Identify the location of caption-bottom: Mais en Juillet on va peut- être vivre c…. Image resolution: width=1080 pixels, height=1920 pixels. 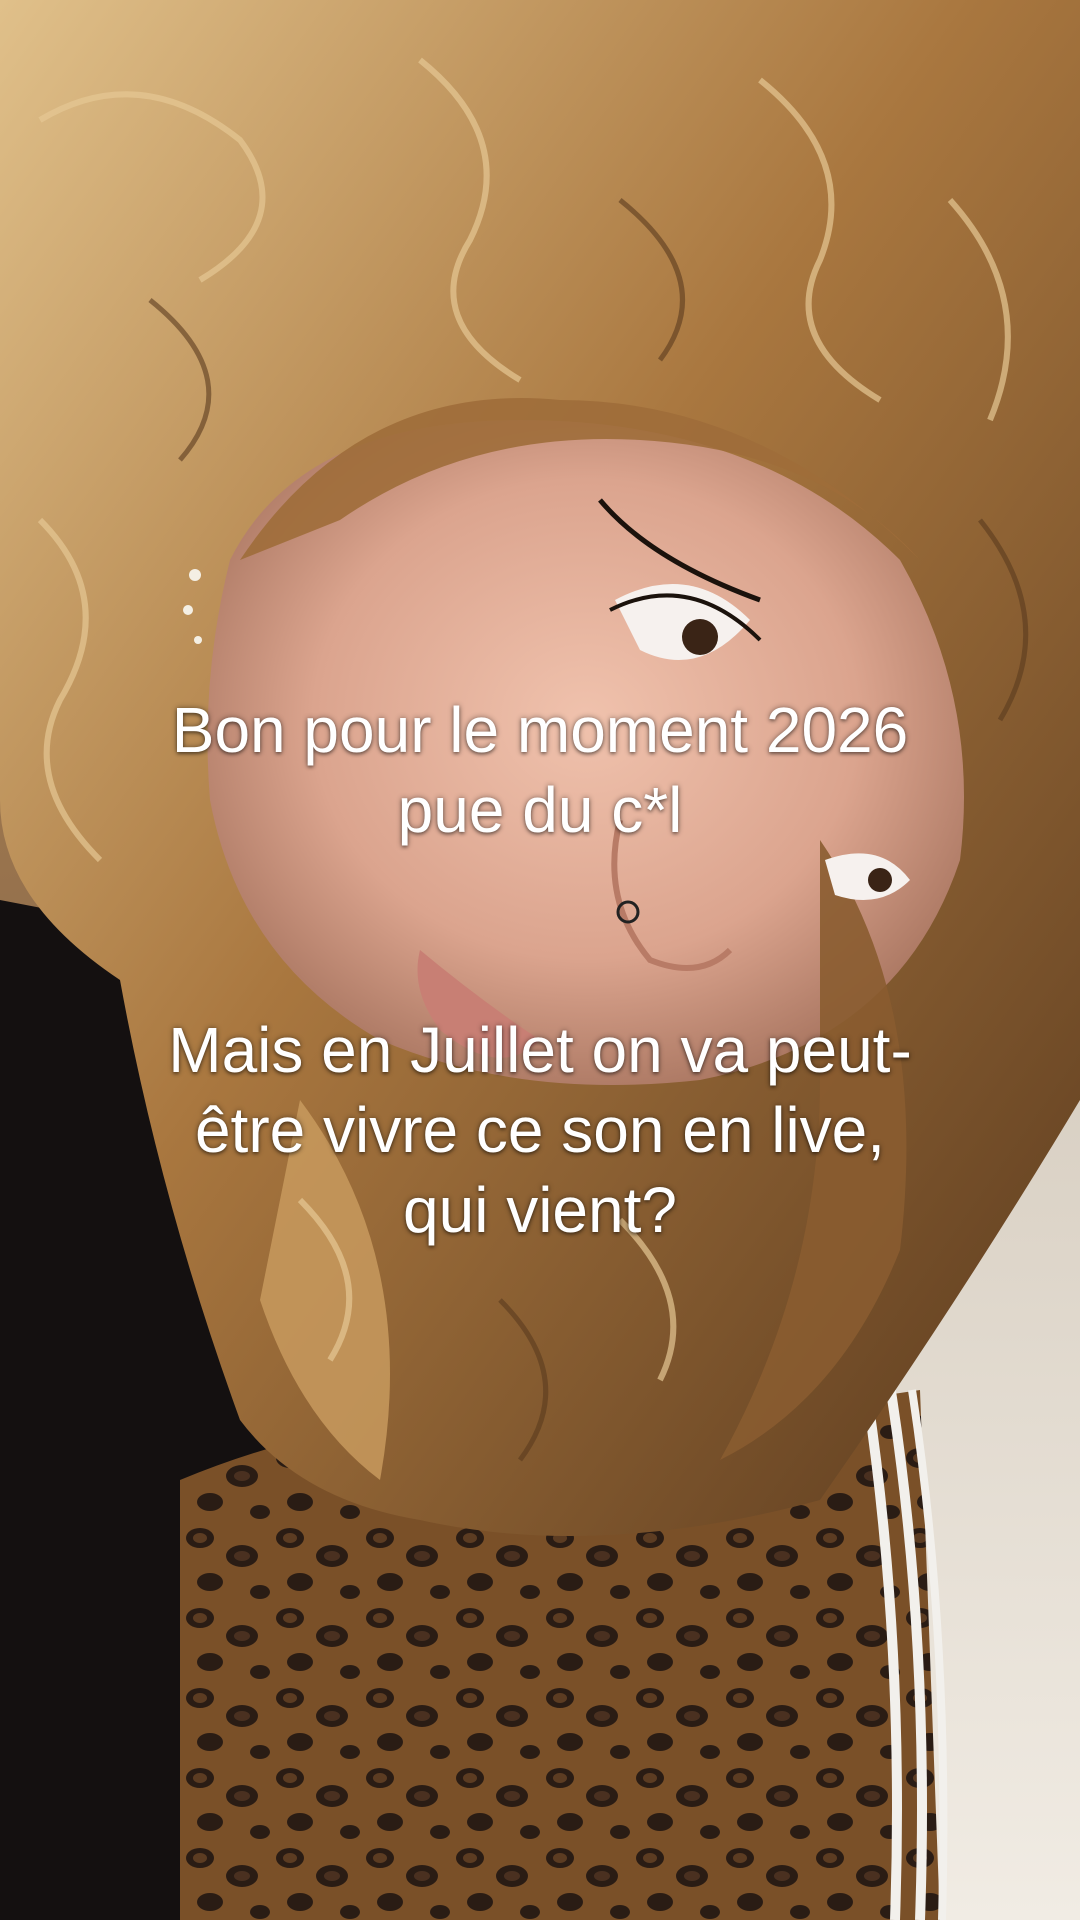
(540, 1130).